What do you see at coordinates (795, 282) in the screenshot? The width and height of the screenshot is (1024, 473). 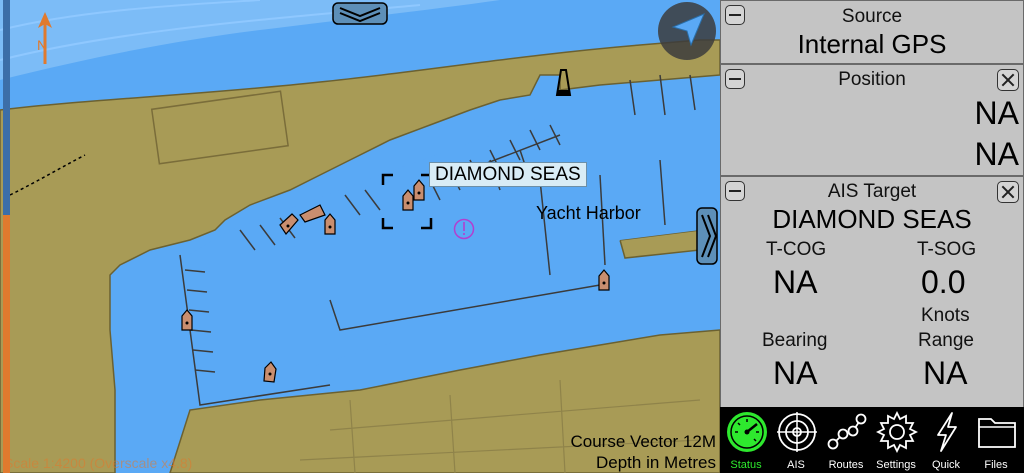 I see `tcog-value: NA` at bounding box center [795, 282].